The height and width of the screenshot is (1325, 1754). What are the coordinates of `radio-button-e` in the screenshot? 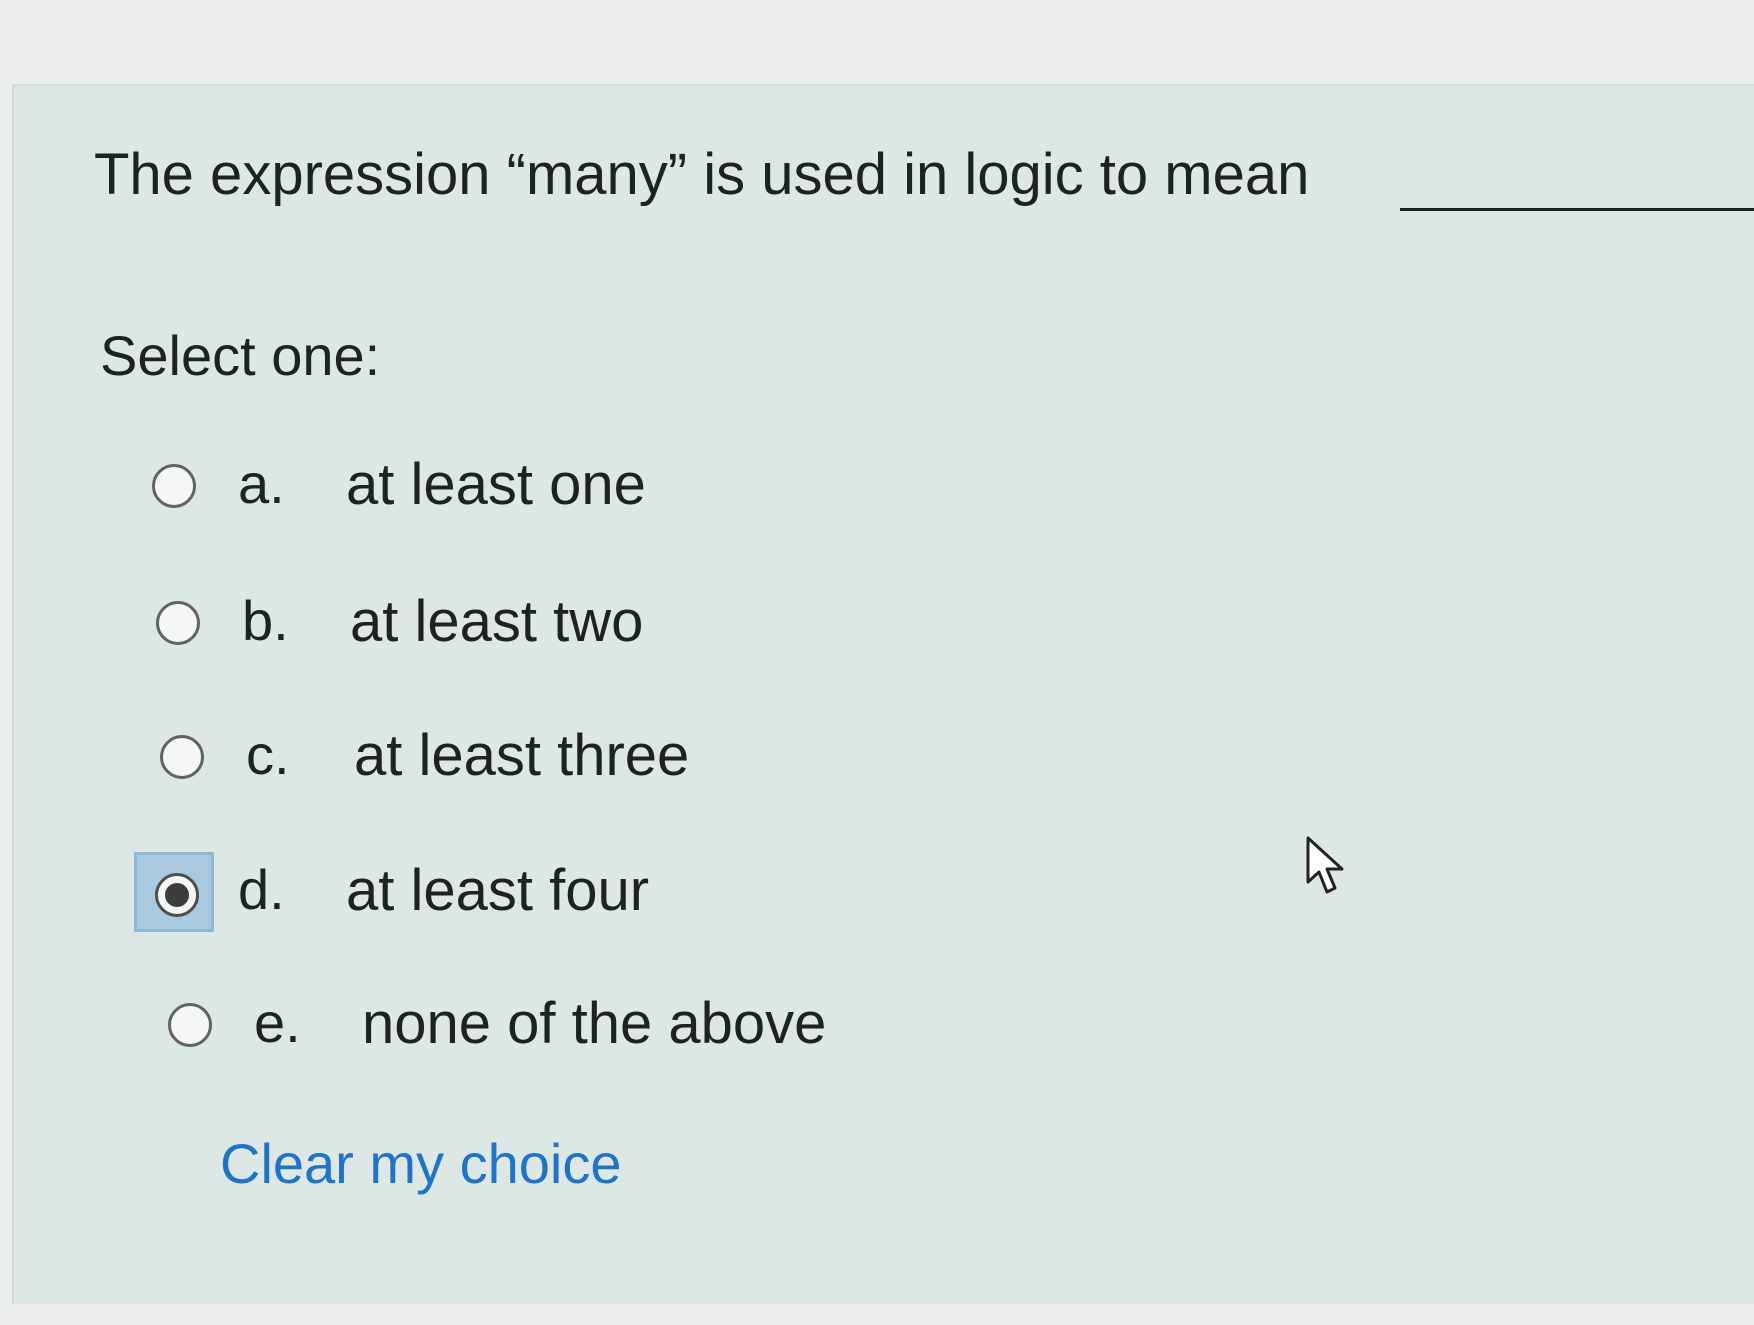 It's located at (190, 1025).